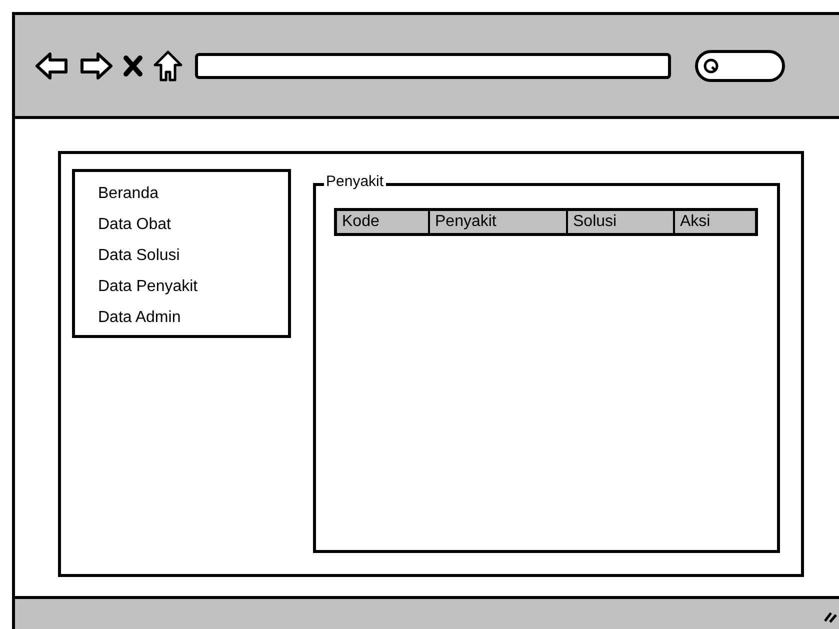 This screenshot has height=629, width=839. I want to click on sidebar-item: Data Solusi, so click(193, 255).